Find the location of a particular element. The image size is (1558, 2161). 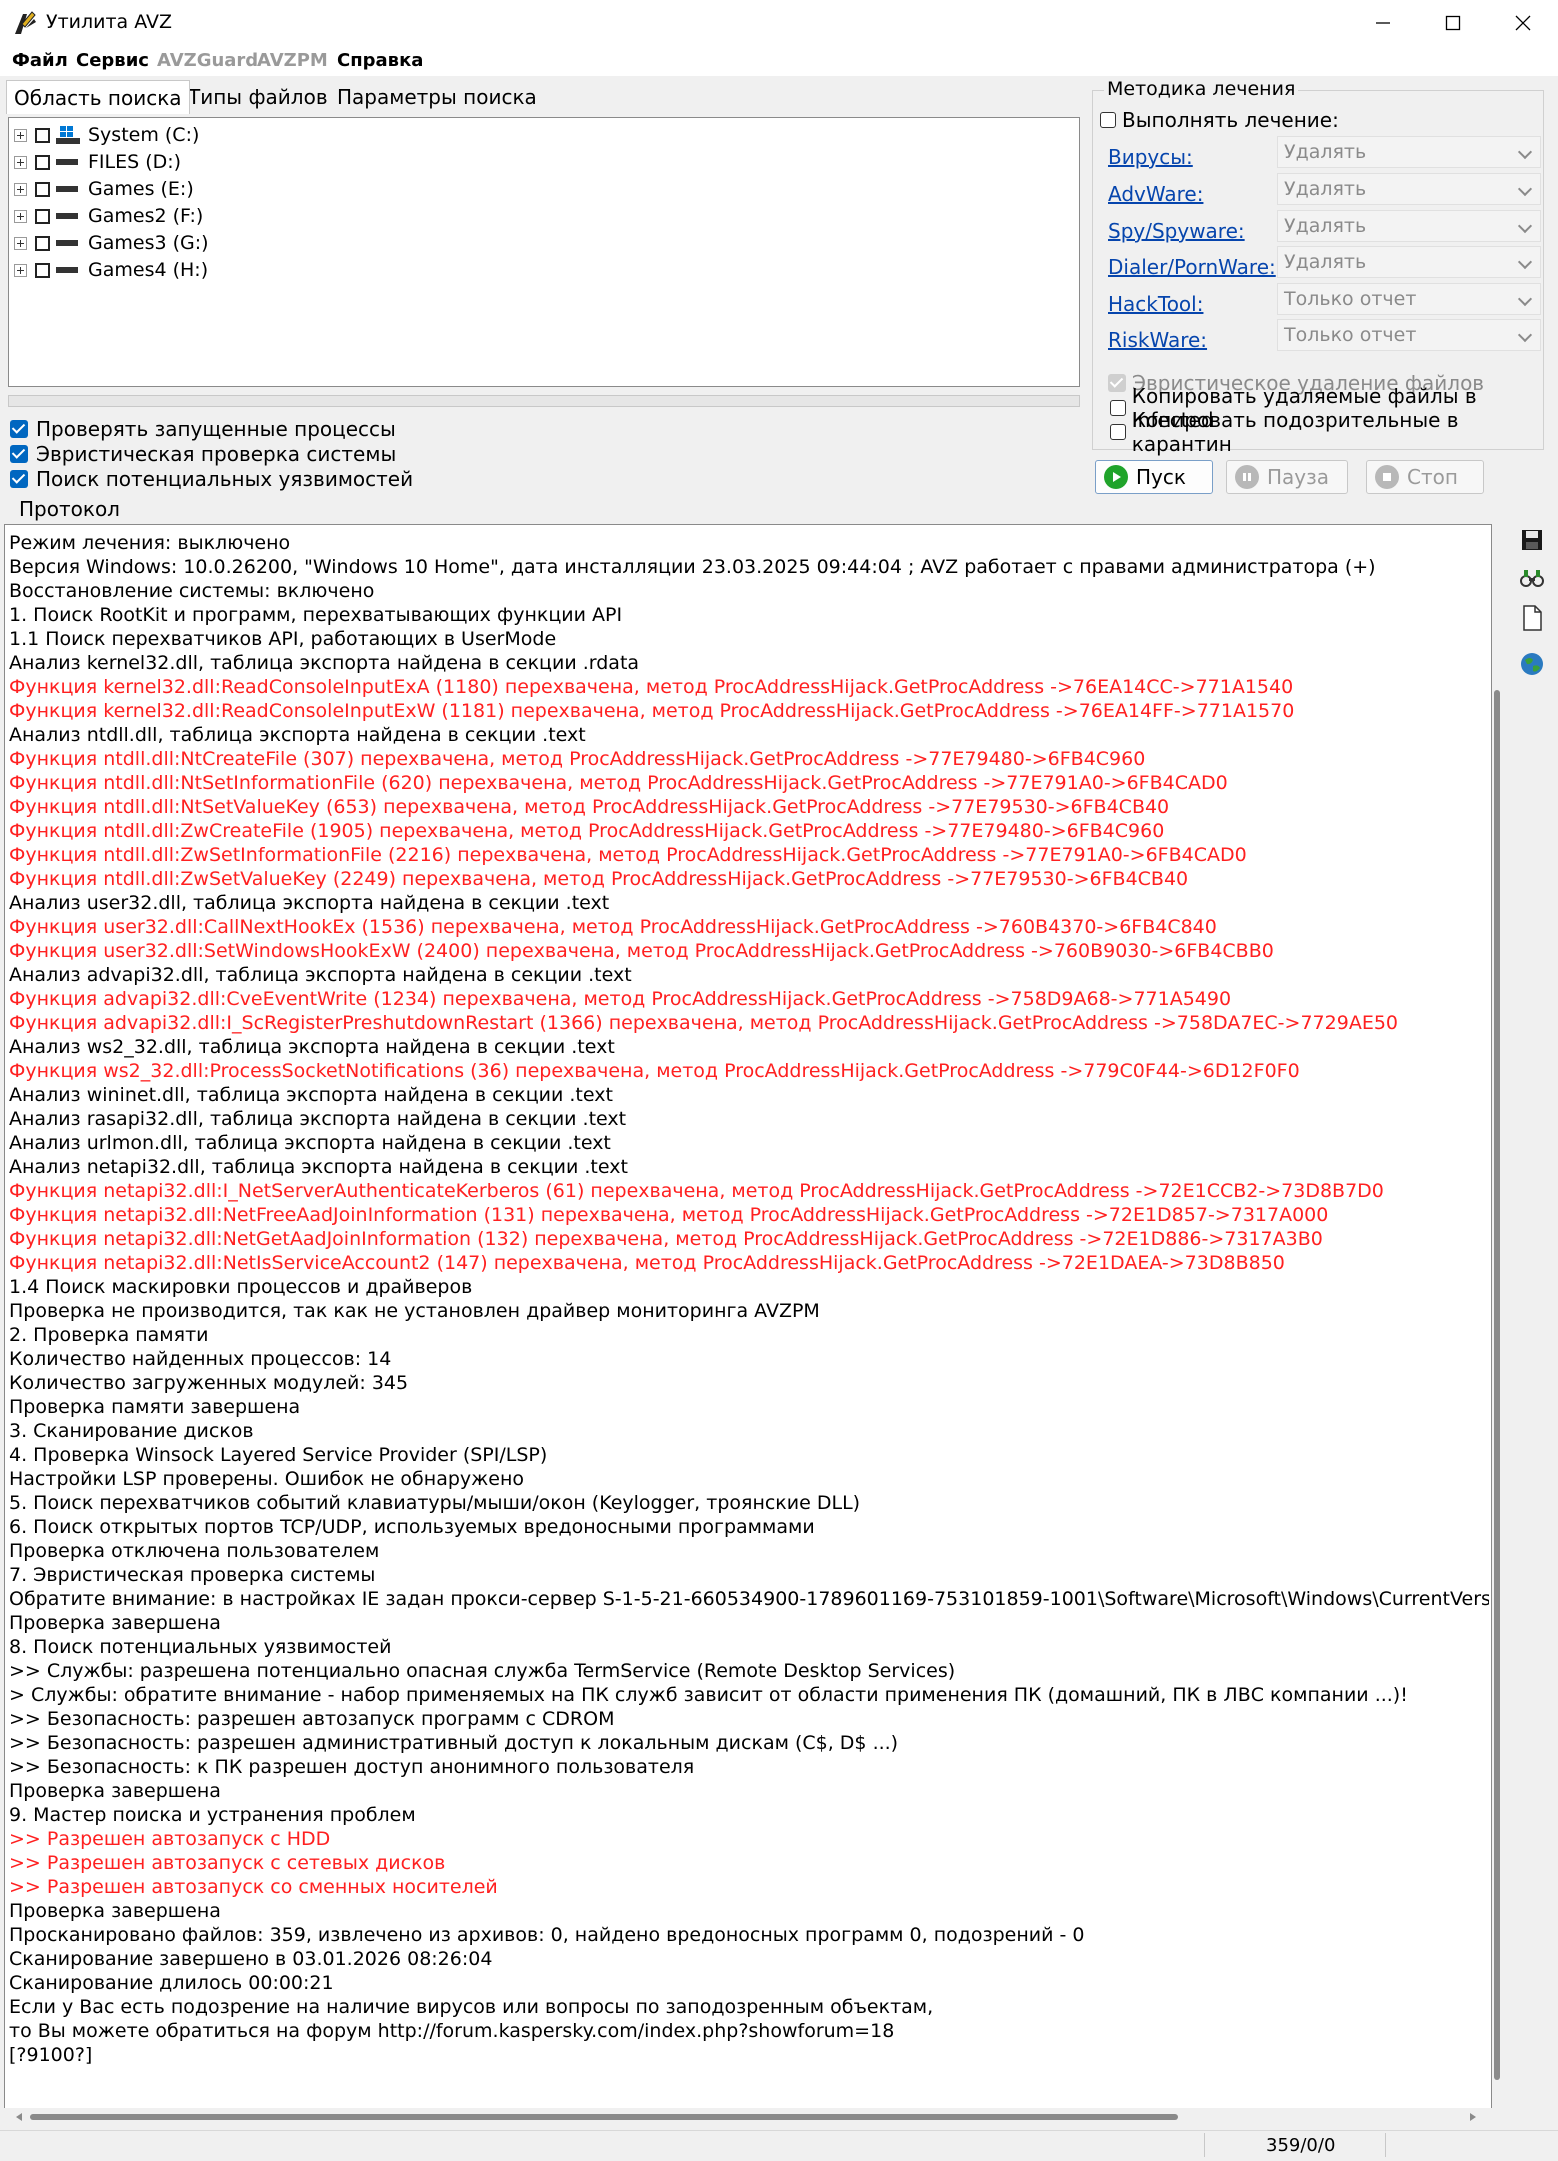

menu-help: Справка is located at coordinates (380, 60).